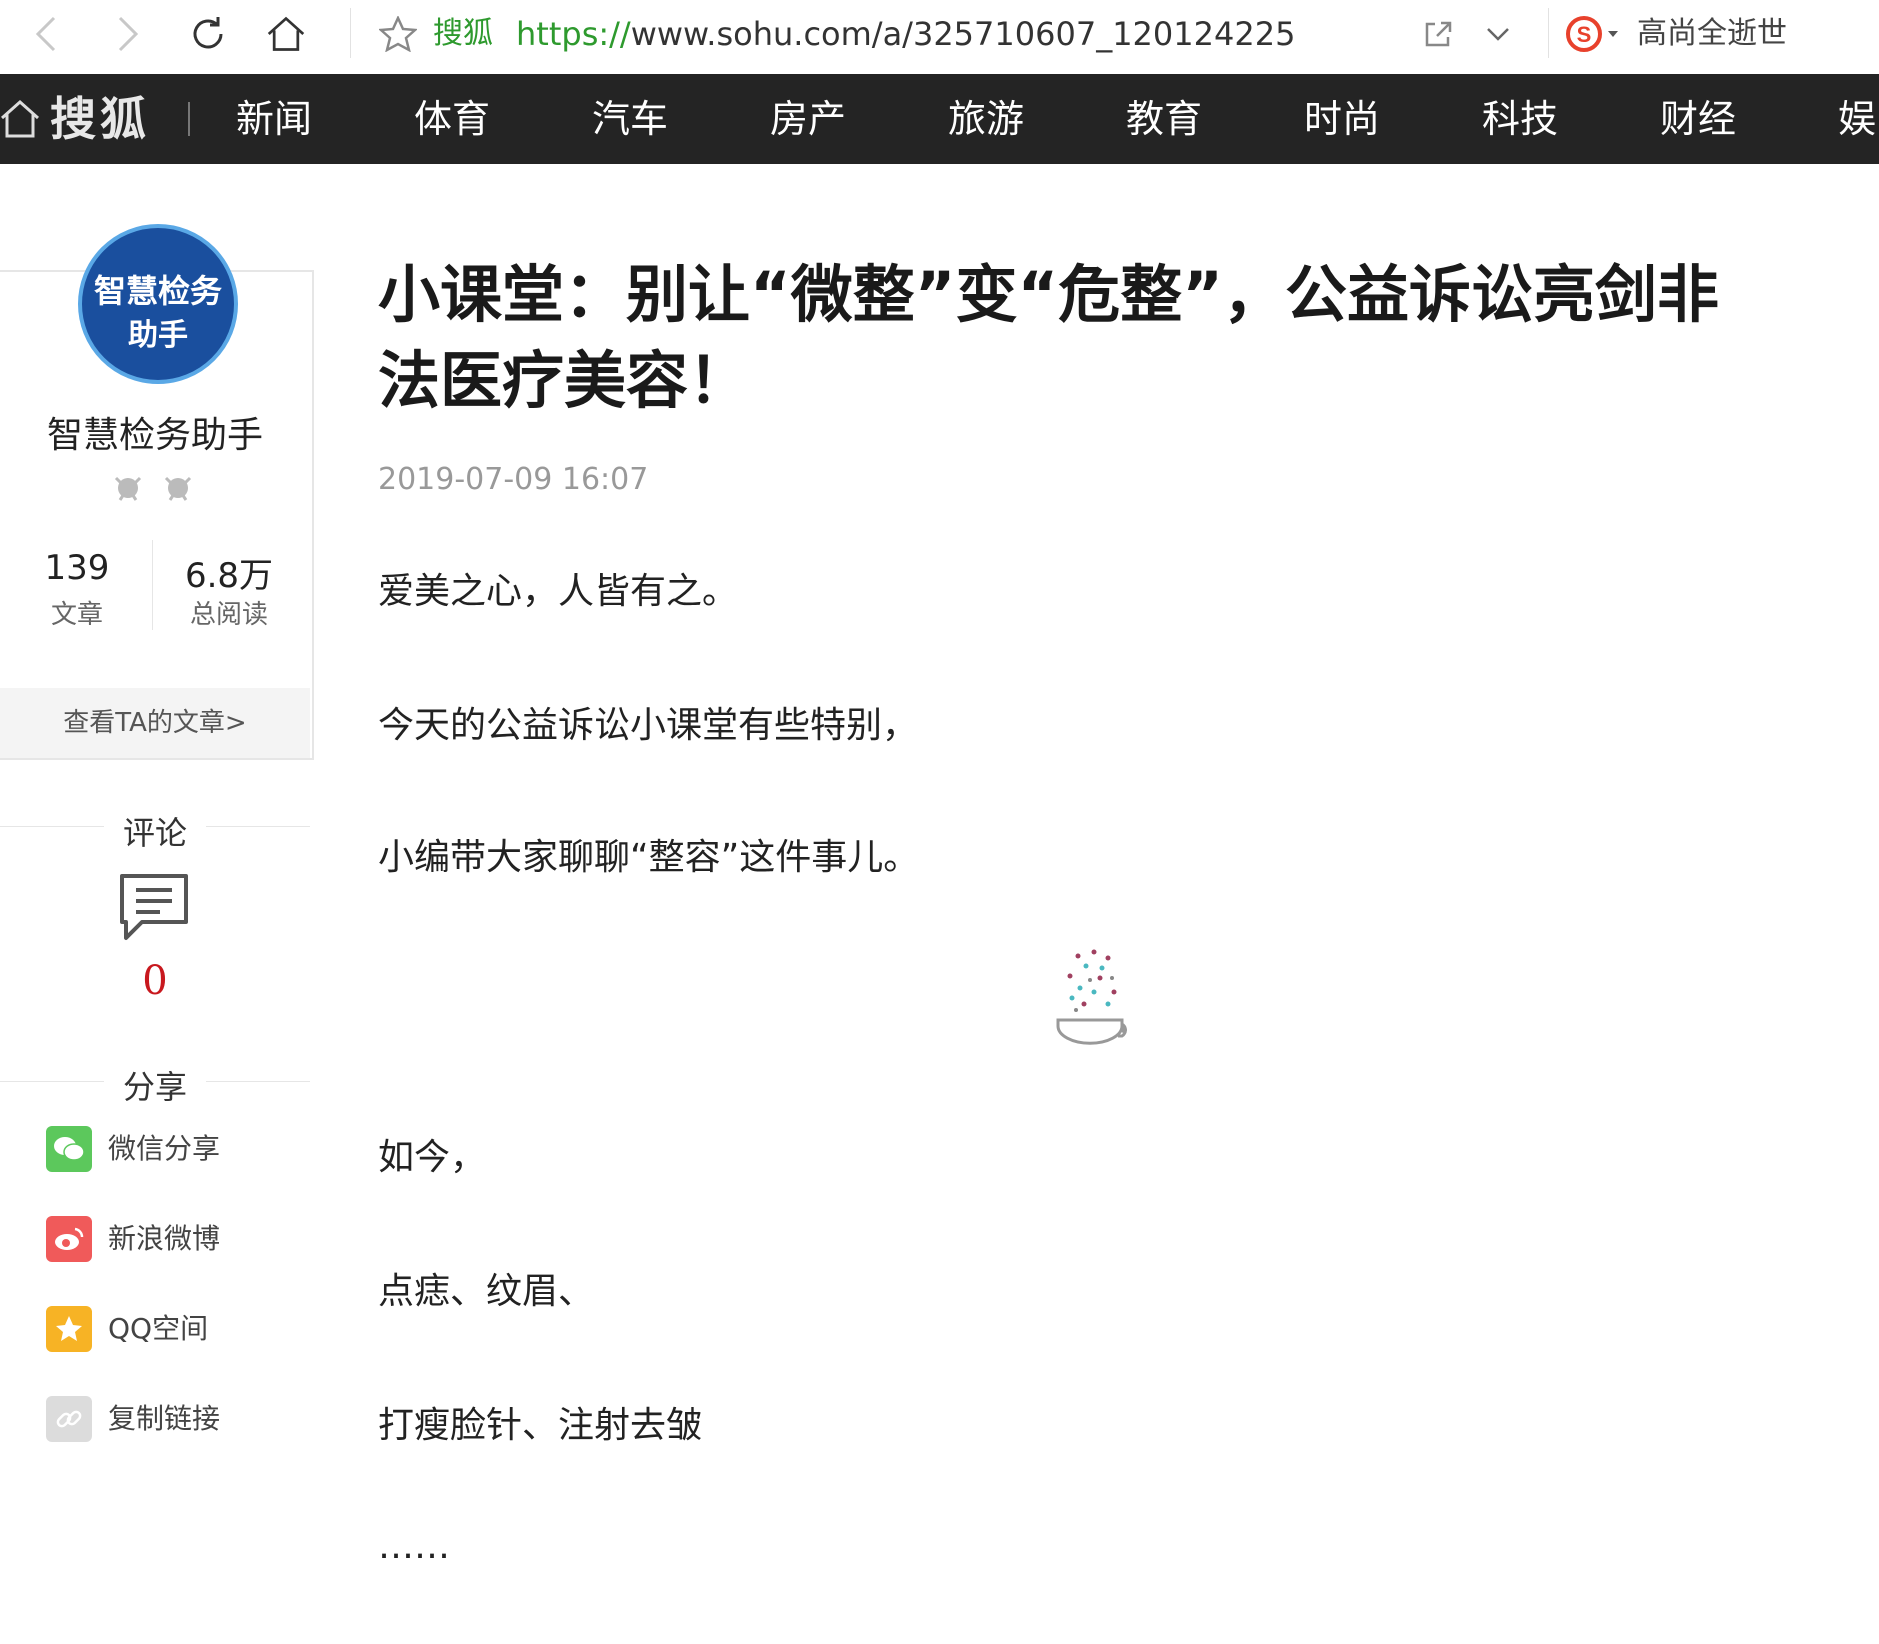 Image resolution: width=1879 pixels, height=1644 pixels. Describe the element at coordinates (155, 723) in the screenshot. I see `view-author-articles-link: 查看TA的文章>` at that location.